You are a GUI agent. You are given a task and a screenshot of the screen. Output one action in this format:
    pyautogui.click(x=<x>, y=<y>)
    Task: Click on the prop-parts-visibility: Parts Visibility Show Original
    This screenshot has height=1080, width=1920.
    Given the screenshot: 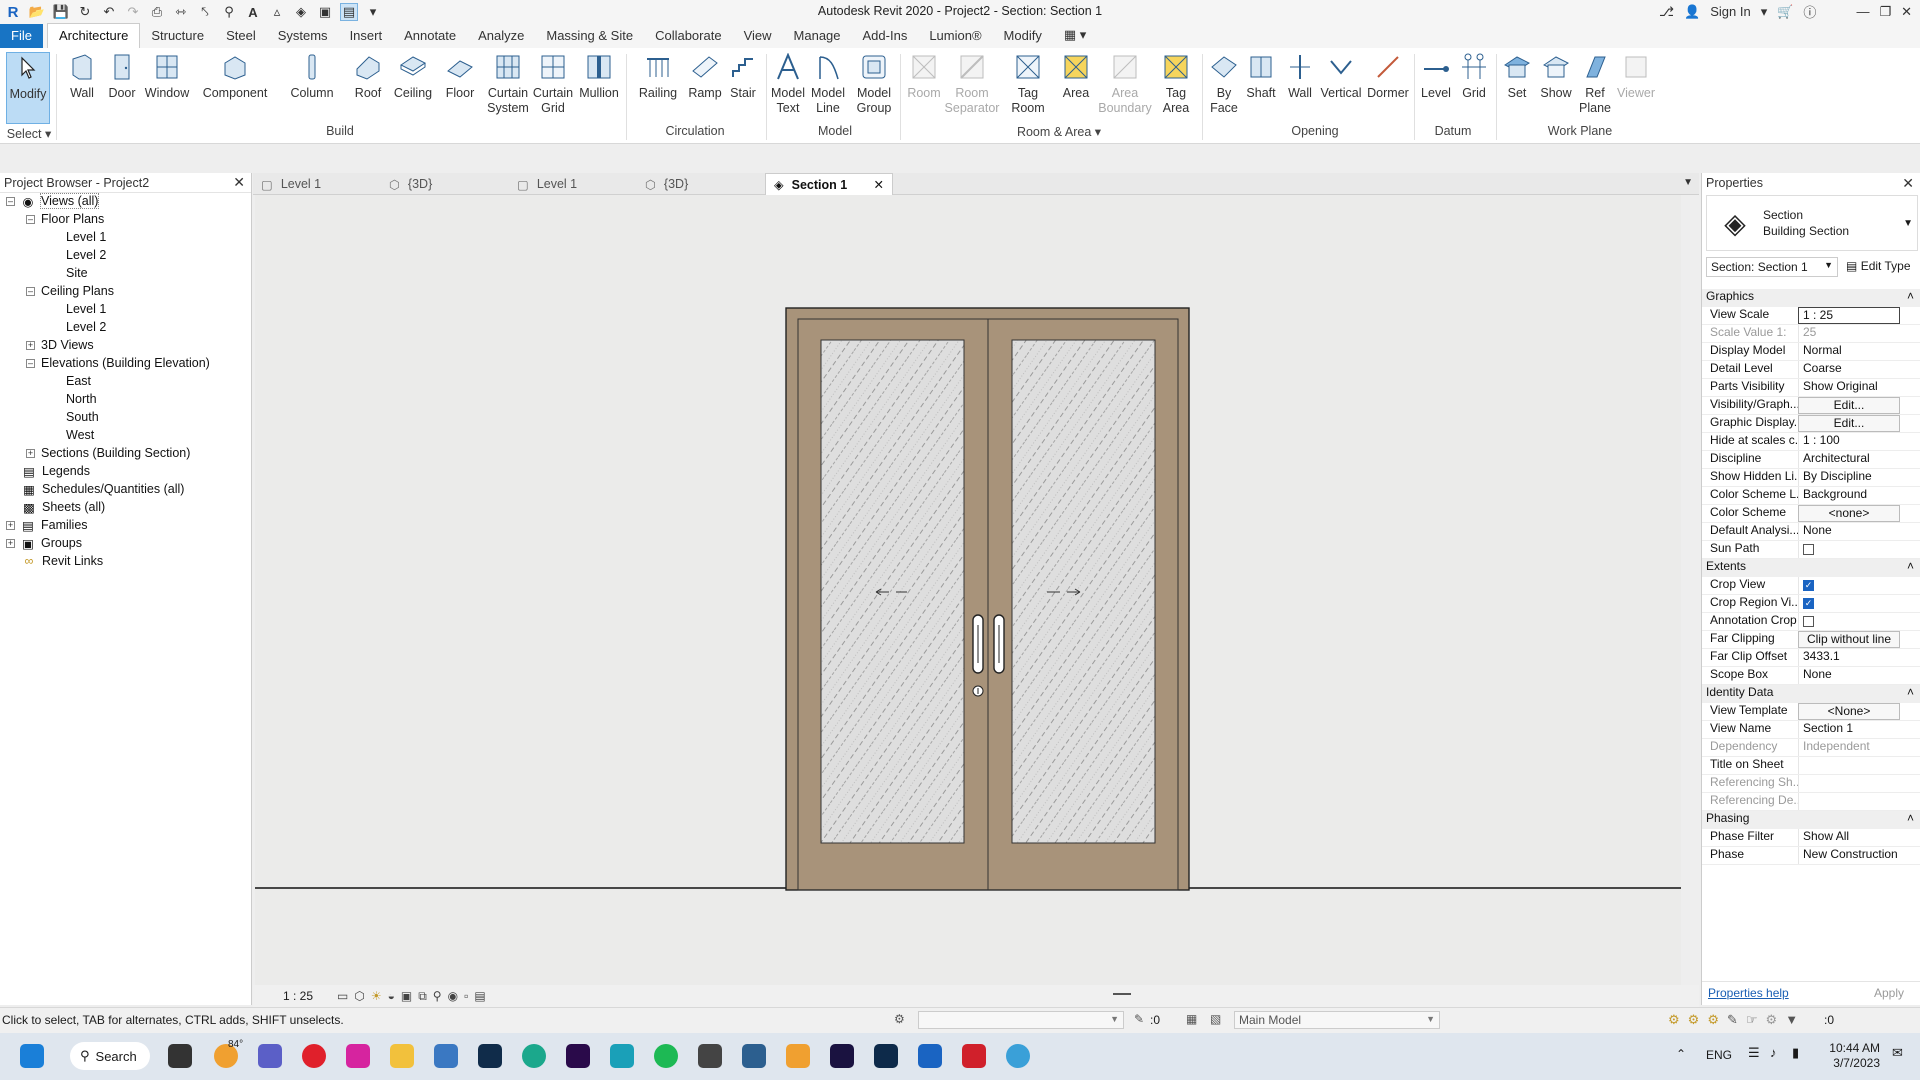 What is the action you would take?
    pyautogui.click(x=1811, y=388)
    